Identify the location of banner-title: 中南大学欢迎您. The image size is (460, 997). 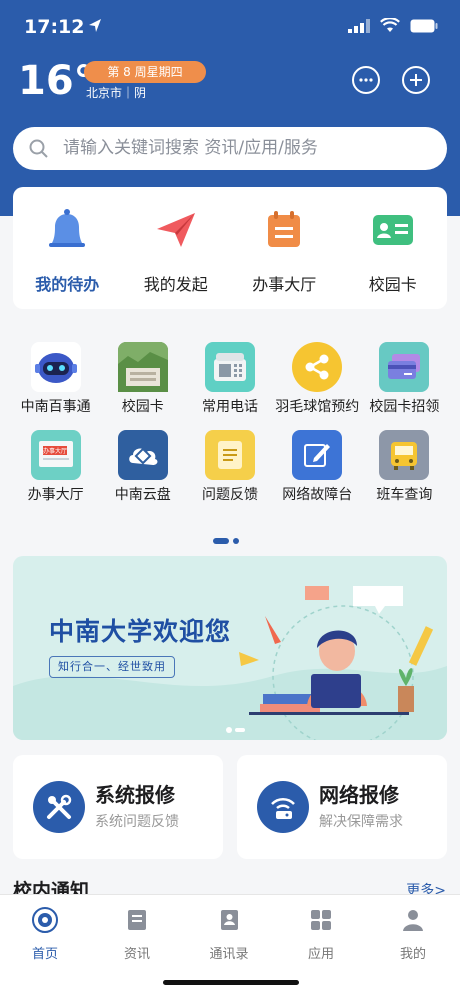
(140, 631).